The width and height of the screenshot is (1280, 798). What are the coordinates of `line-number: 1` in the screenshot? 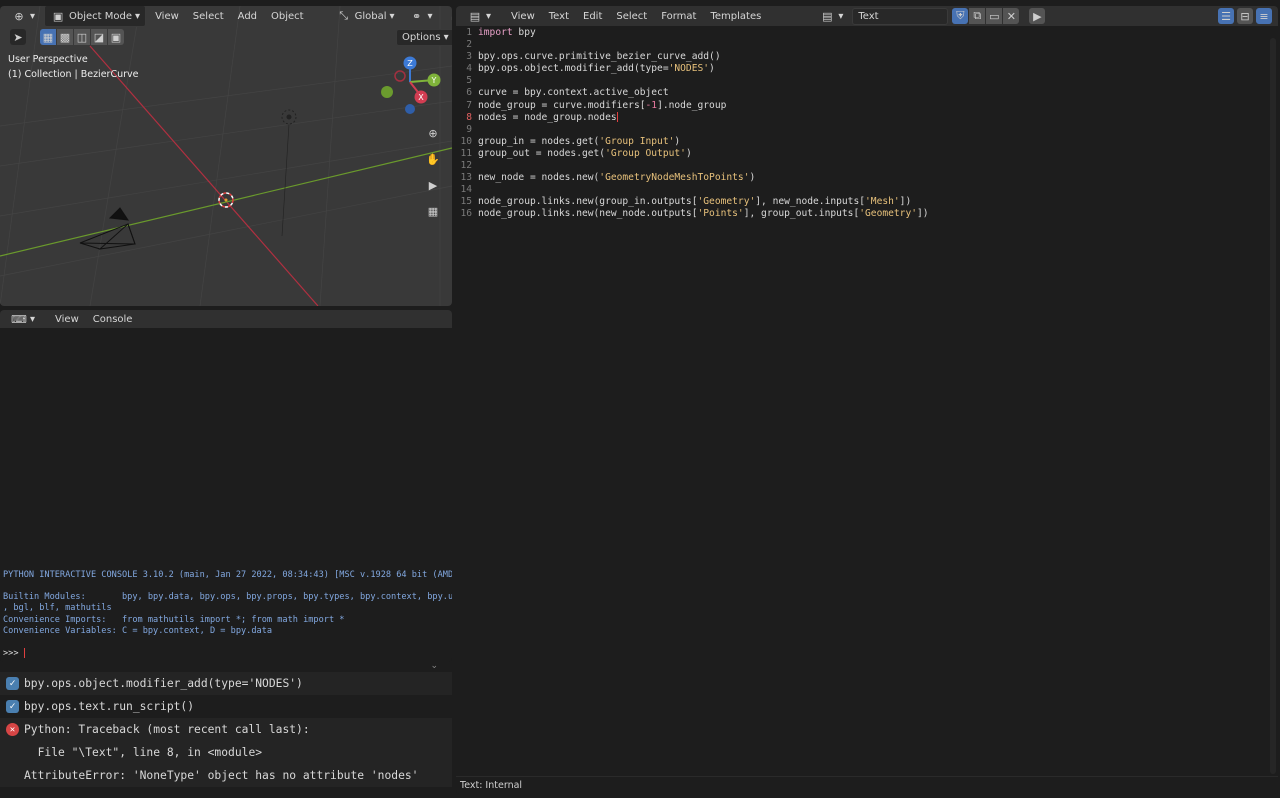 It's located at (469, 32).